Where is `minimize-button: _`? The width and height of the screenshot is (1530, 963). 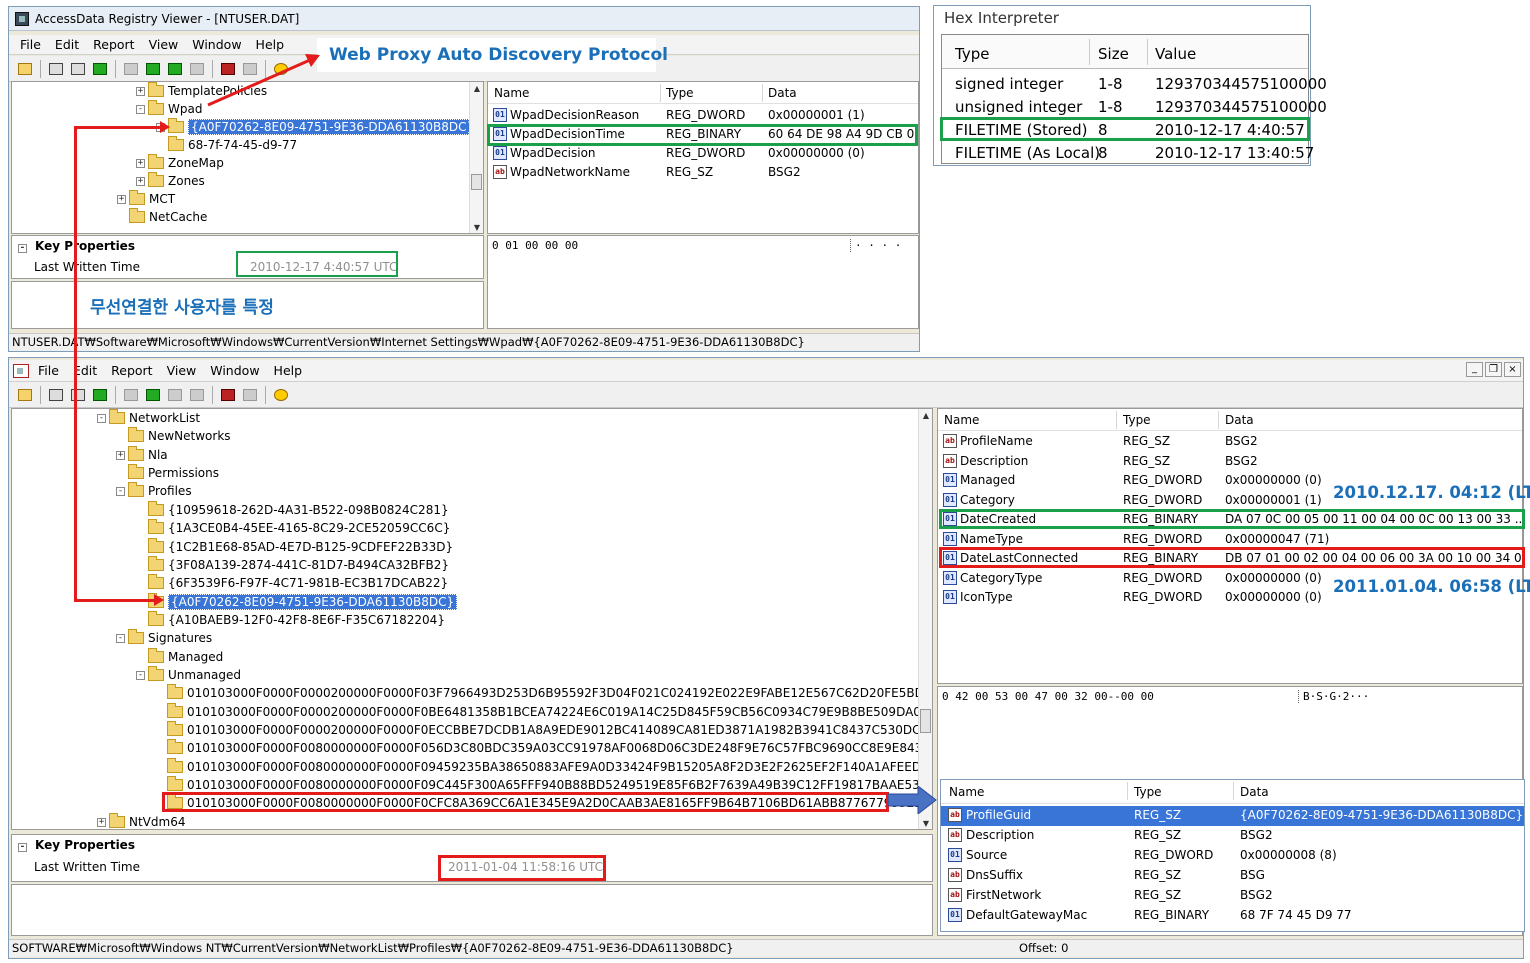
minimize-button: _ is located at coordinates (1474, 369).